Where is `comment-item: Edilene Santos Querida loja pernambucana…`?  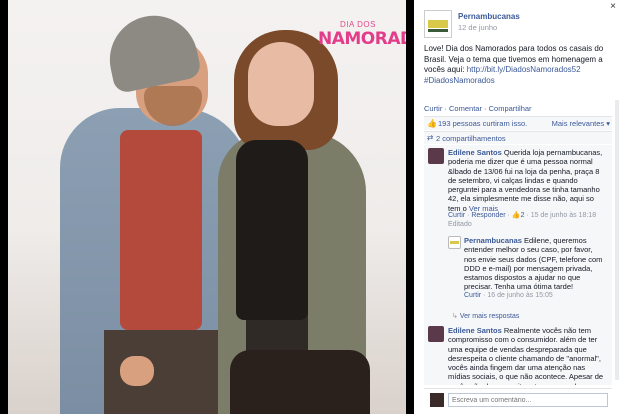 comment-item: Edilene Santos Querida loja pernambucana… is located at coordinates (518, 190).